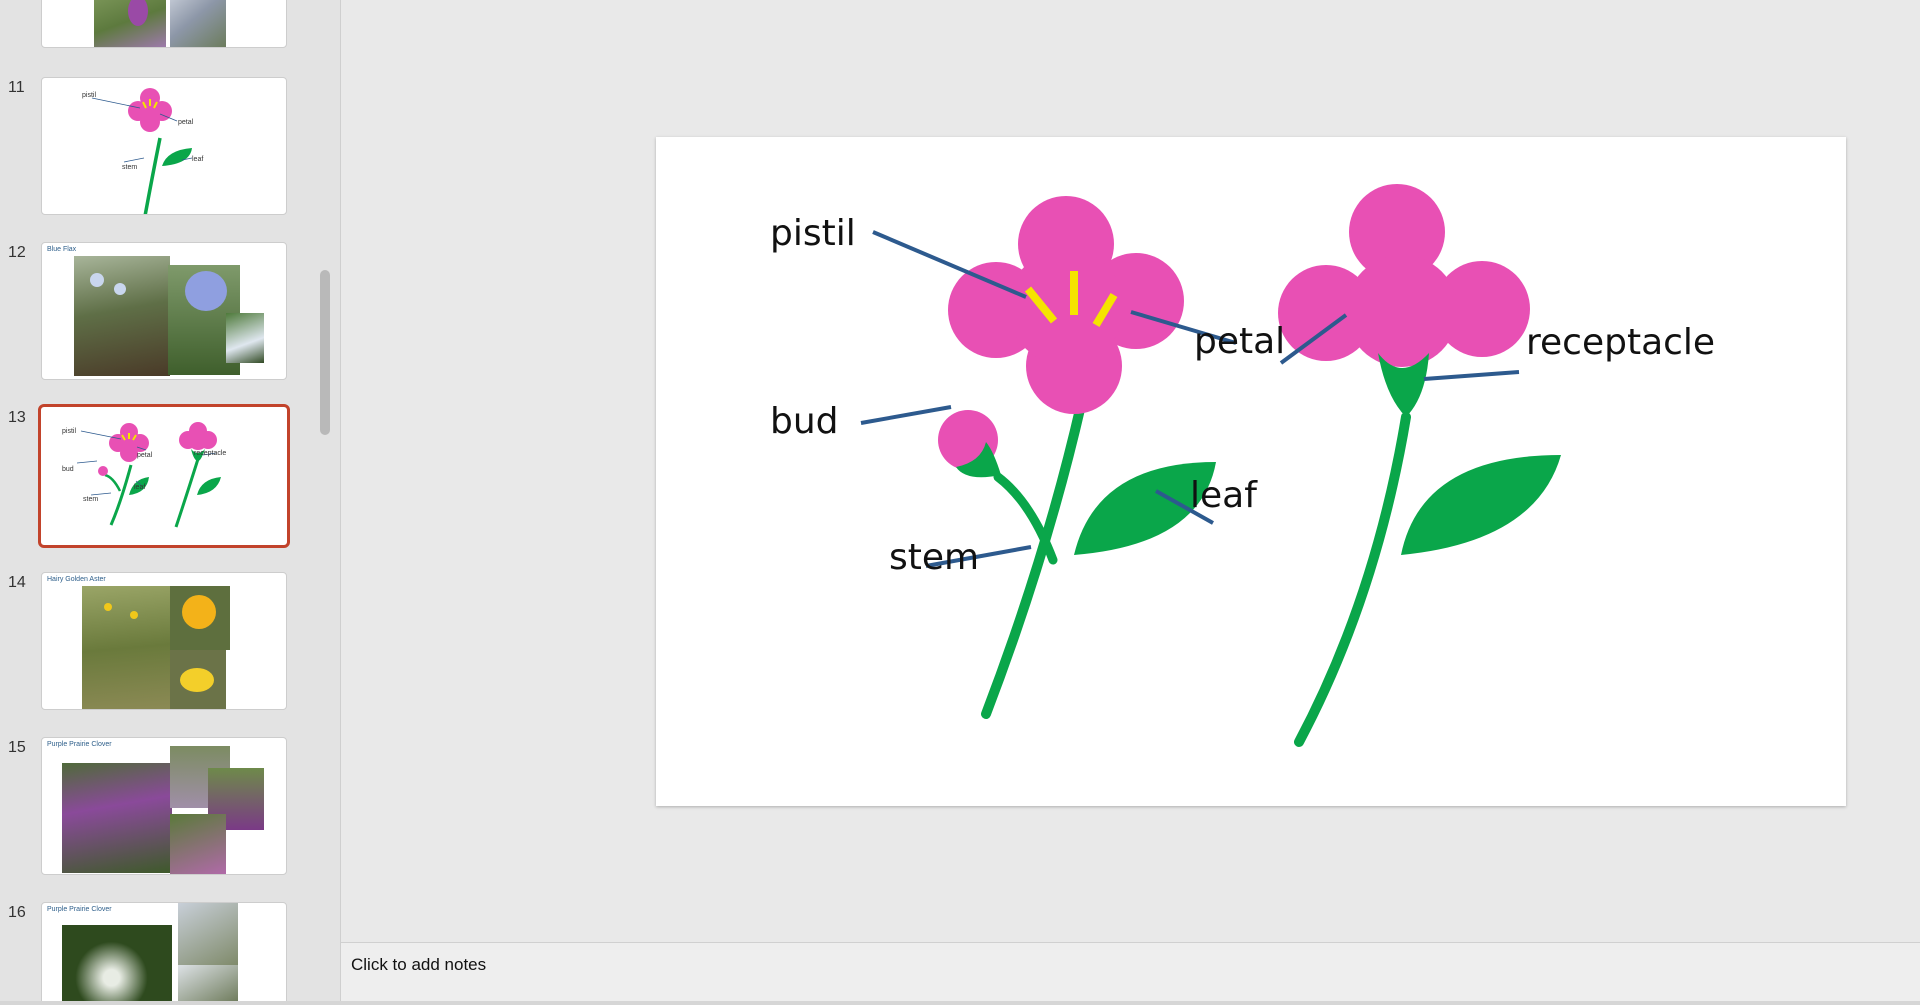 The image size is (1920, 1005). What do you see at coordinates (960, 1003) in the screenshot?
I see `status-strip` at bounding box center [960, 1003].